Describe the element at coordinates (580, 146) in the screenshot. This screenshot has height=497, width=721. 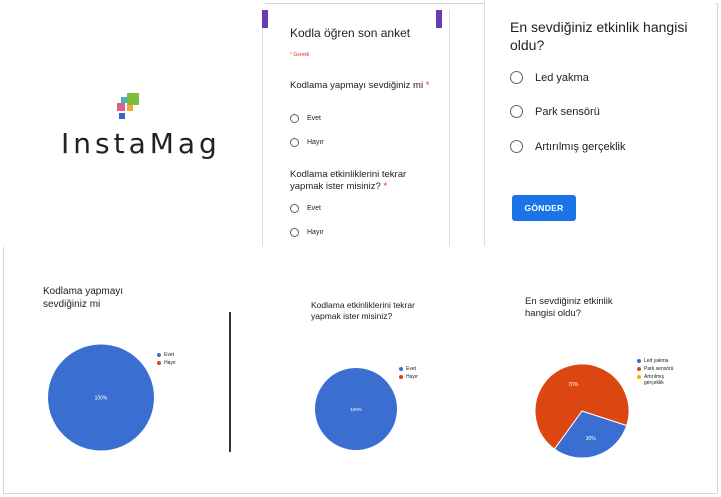
I see `option-label: Artırılmış gerçeklik` at that location.